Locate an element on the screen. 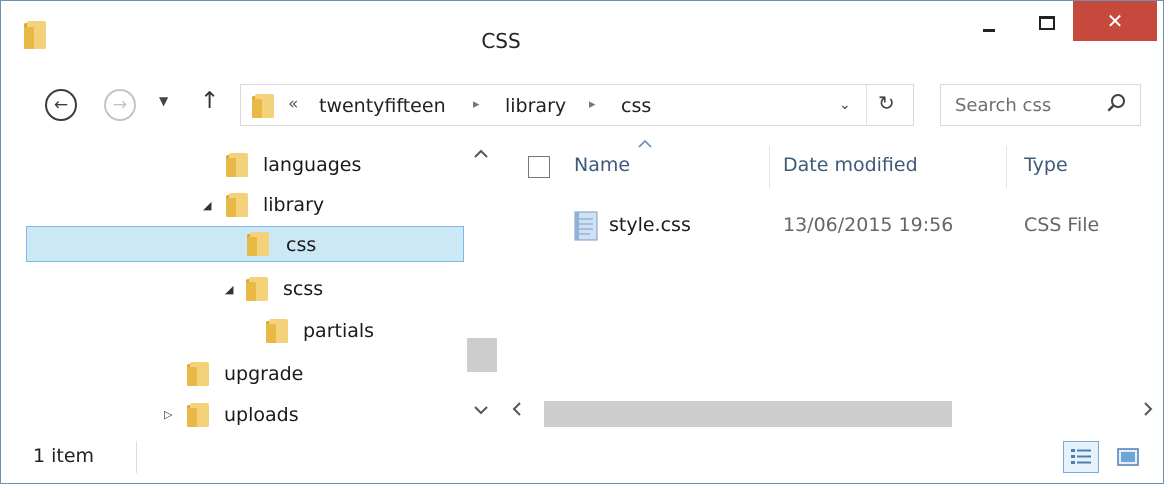  search-input is located at coordinates (1025, 105).